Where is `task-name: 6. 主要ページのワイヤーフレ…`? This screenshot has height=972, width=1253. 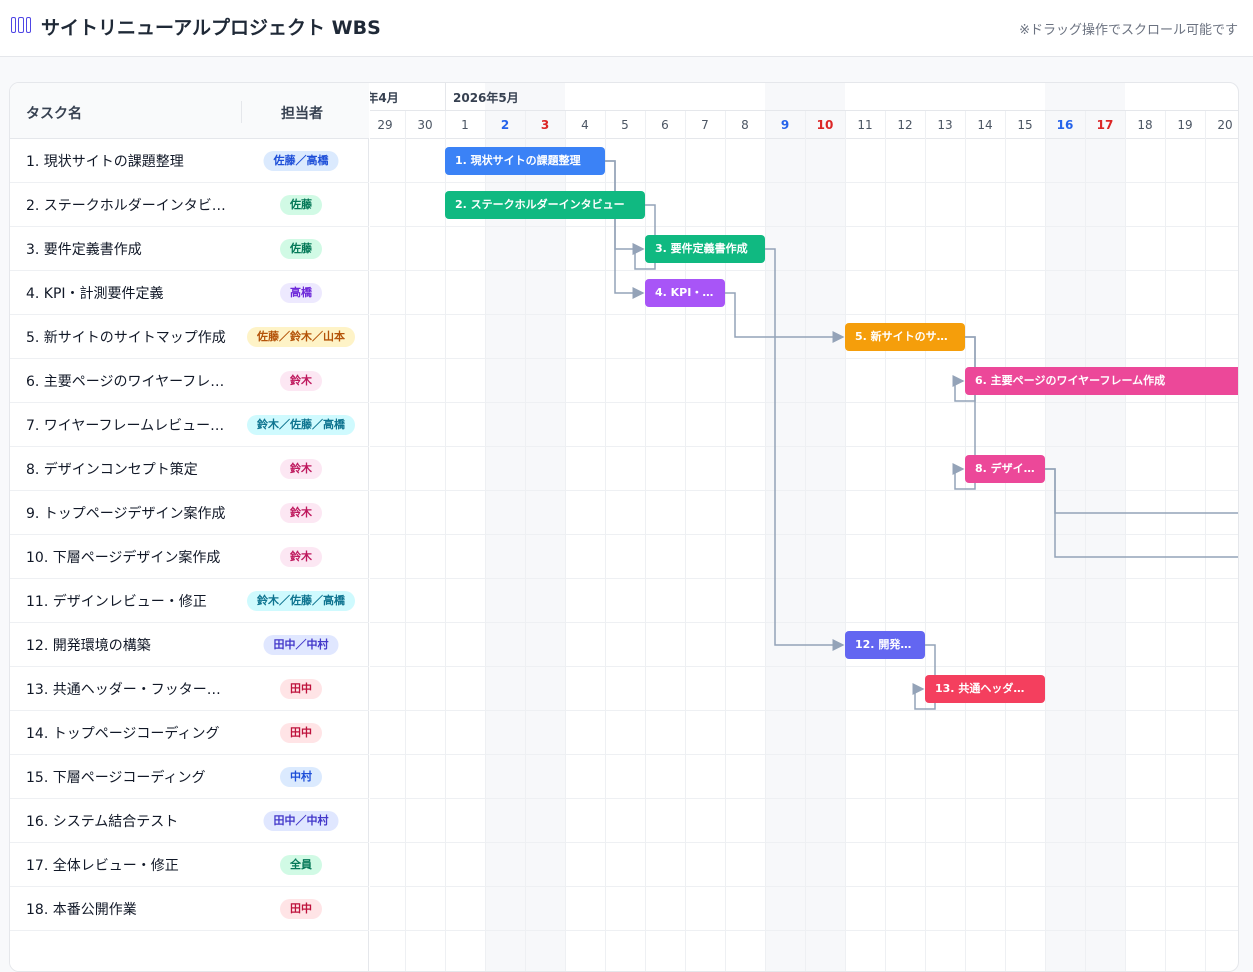 task-name: 6. 主要ページのワイヤーフレ… is located at coordinates (125, 382).